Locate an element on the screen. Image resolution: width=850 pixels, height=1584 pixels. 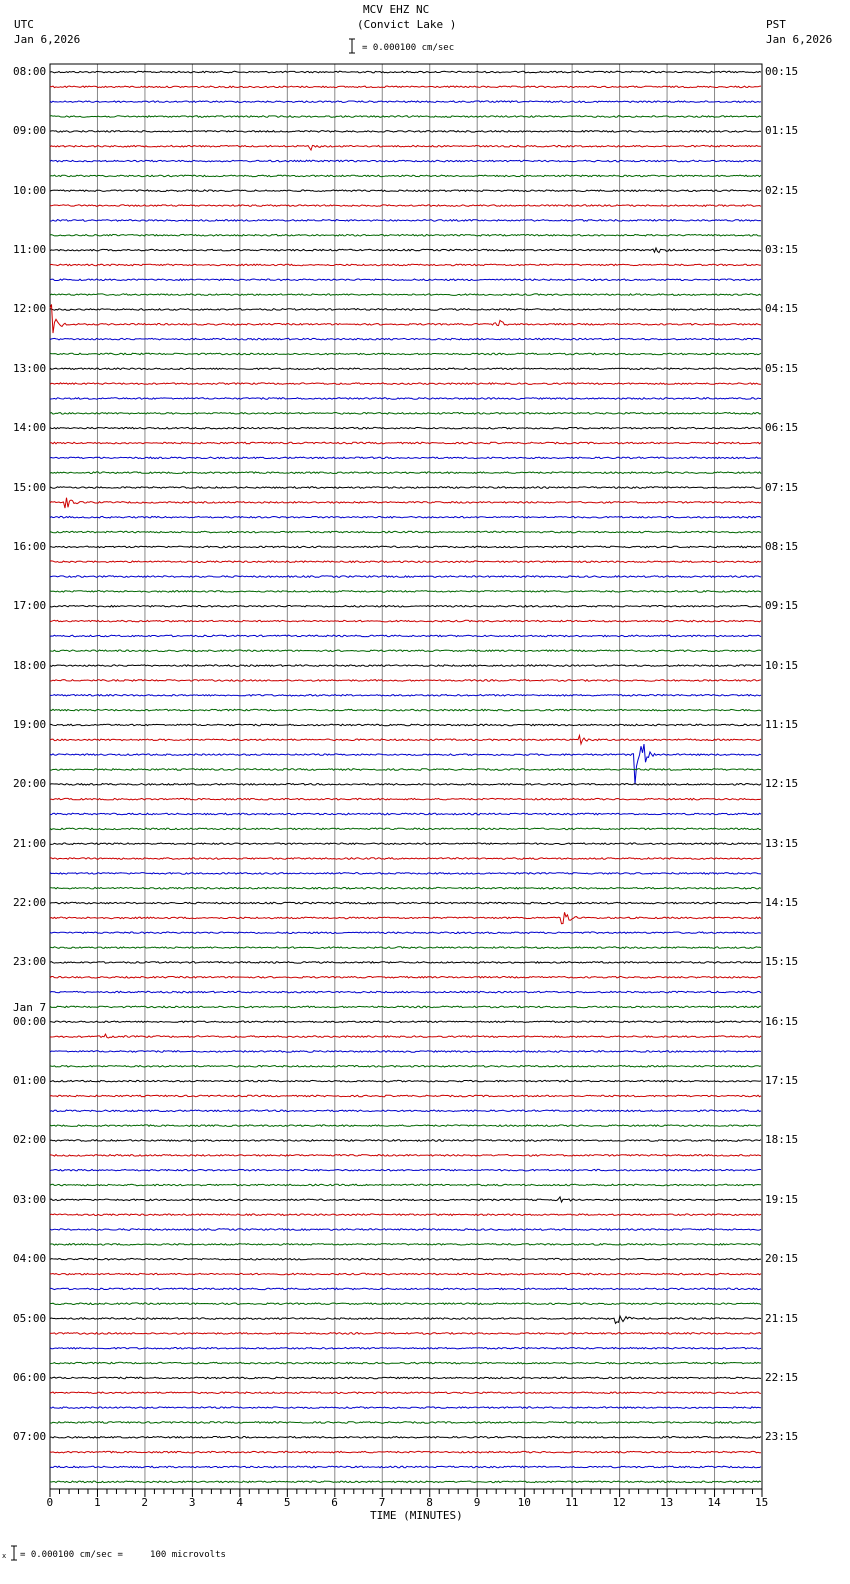
pst-hour-label: 02:15 is located at coordinates (782, 190).